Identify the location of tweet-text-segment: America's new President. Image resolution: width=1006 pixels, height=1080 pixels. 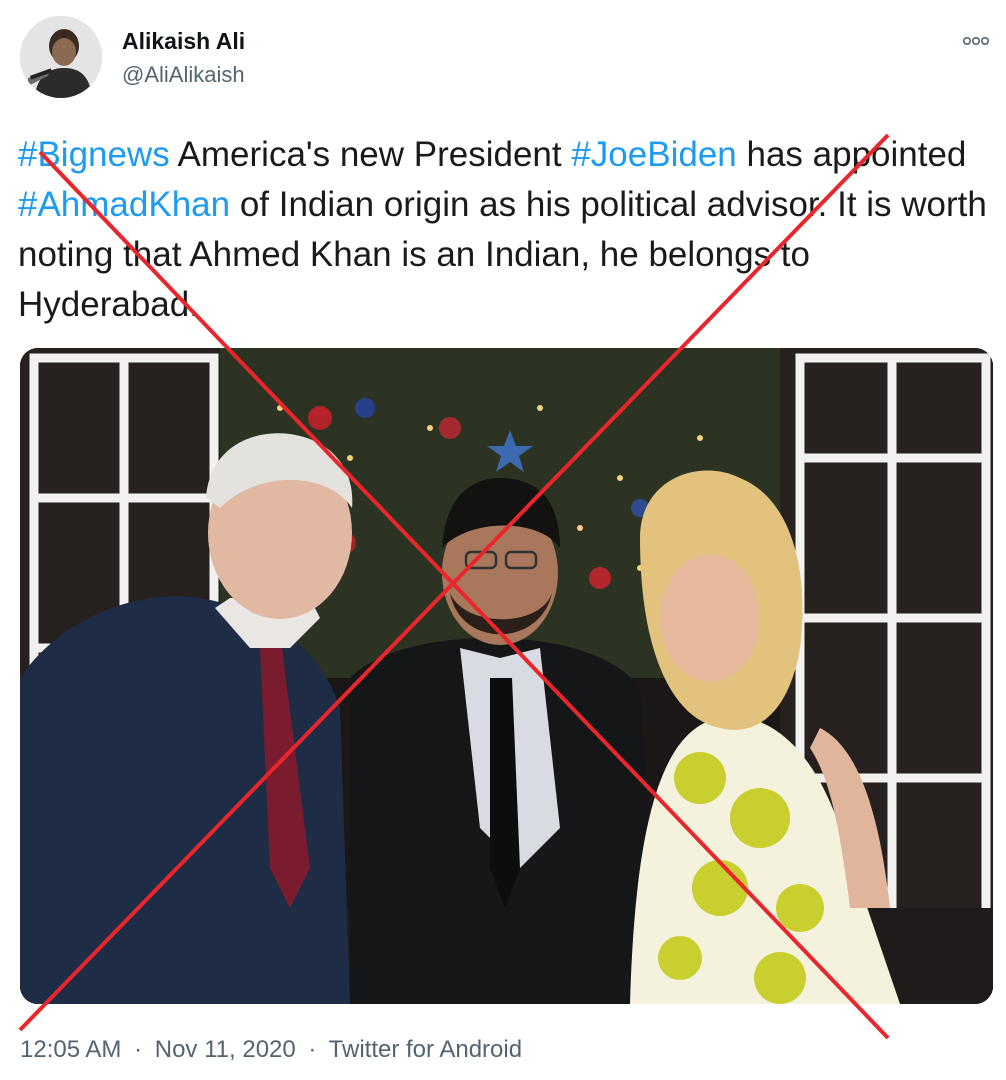
(370, 154).